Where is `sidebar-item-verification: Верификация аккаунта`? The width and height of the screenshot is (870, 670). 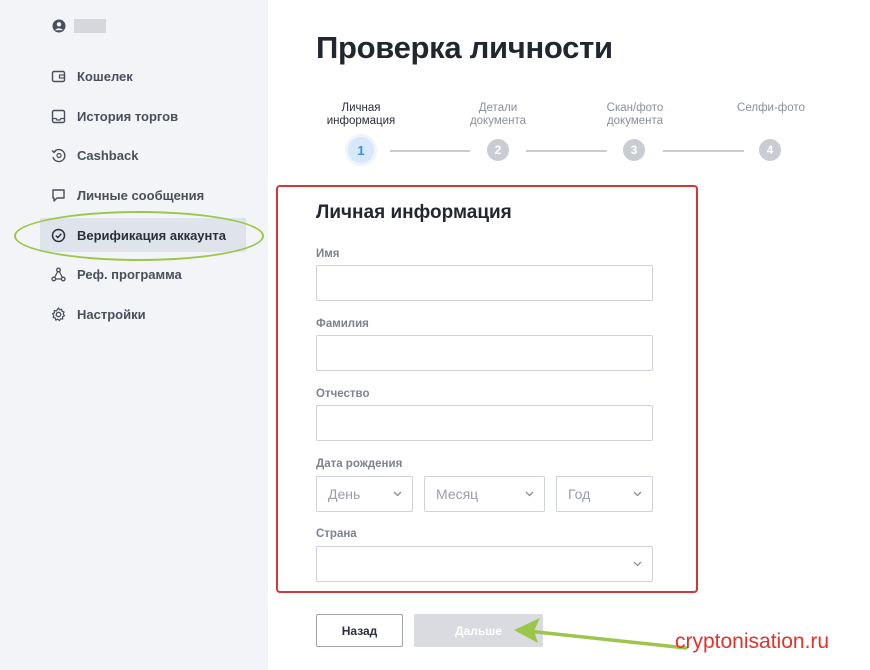
sidebar-item-verification: Верификация аккаунта is located at coordinates (143, 235).